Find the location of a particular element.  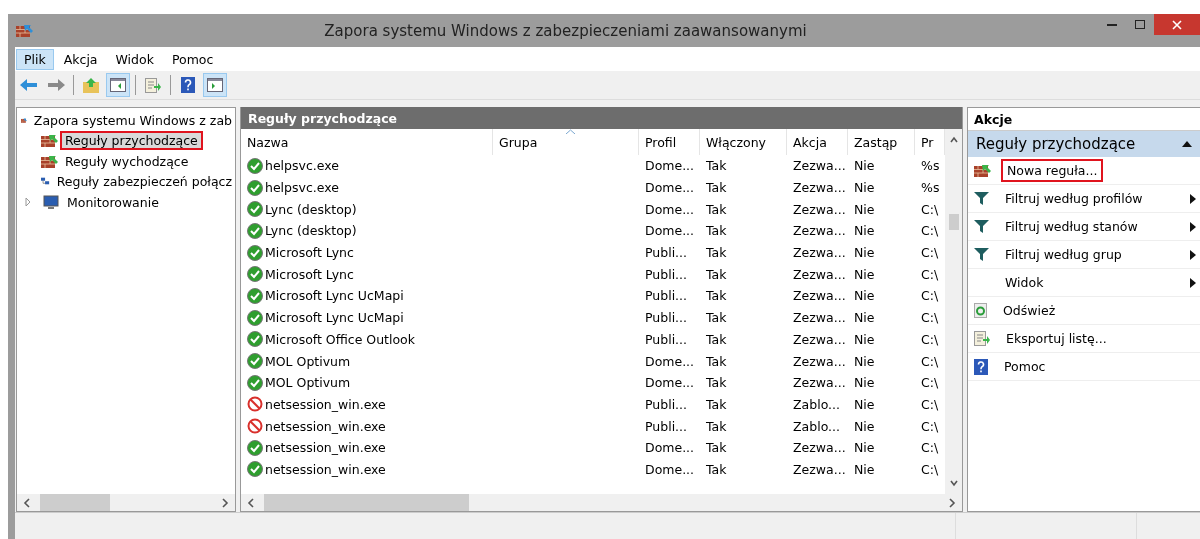

back-arrow-icon is located at coordinates (29, 85).